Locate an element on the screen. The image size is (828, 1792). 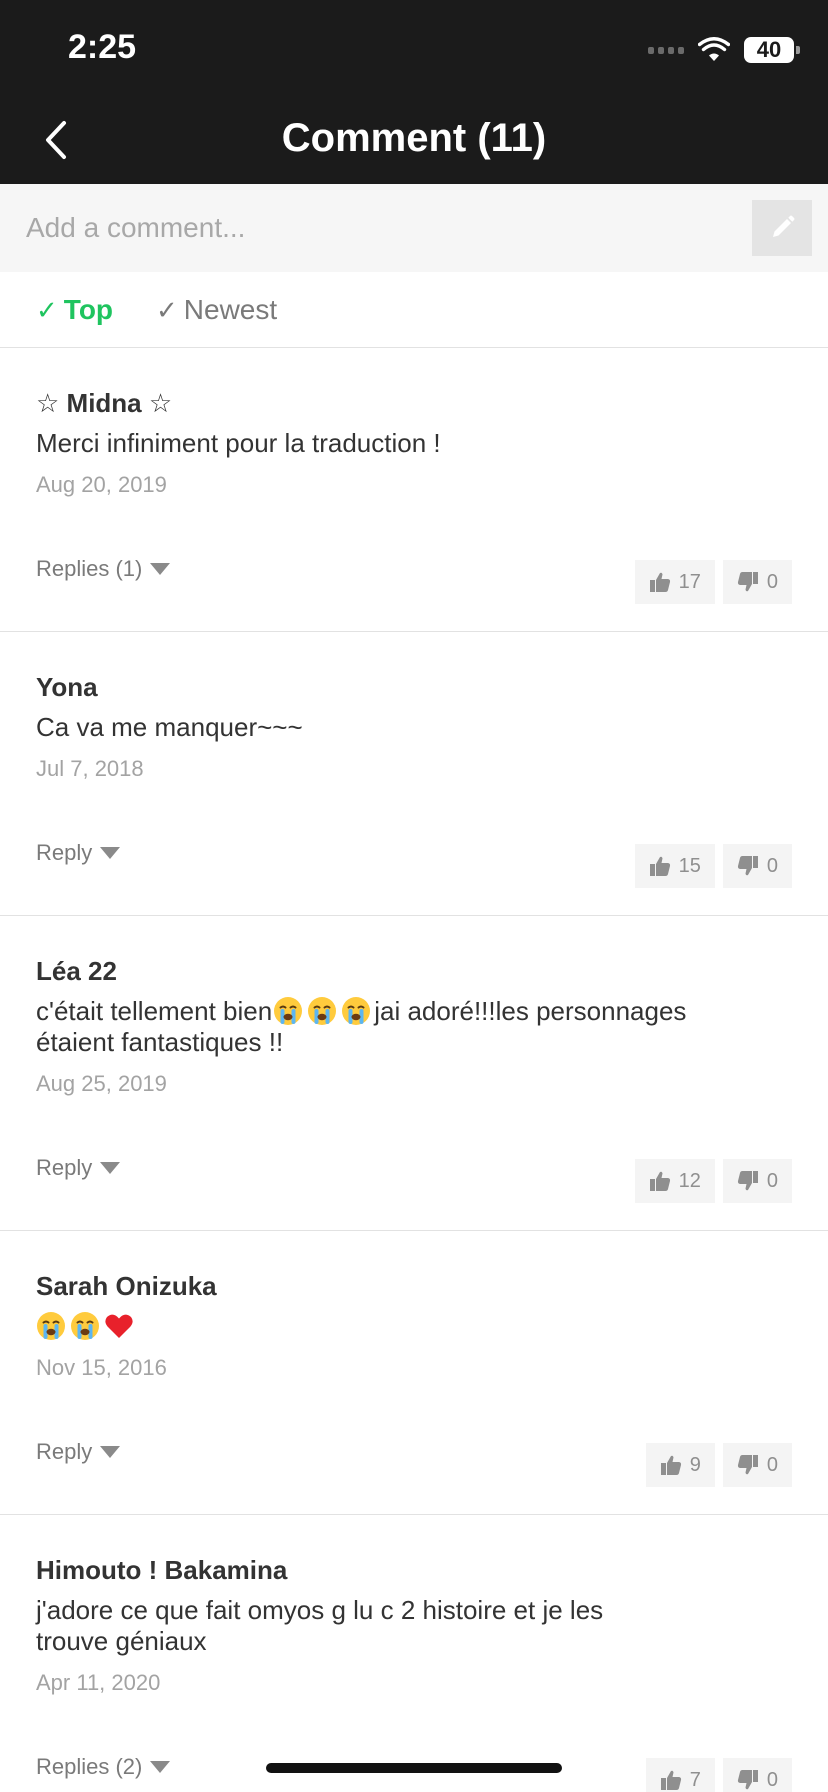
comment-author: Sarah Onizuka is located at coordinates (126, 1286).